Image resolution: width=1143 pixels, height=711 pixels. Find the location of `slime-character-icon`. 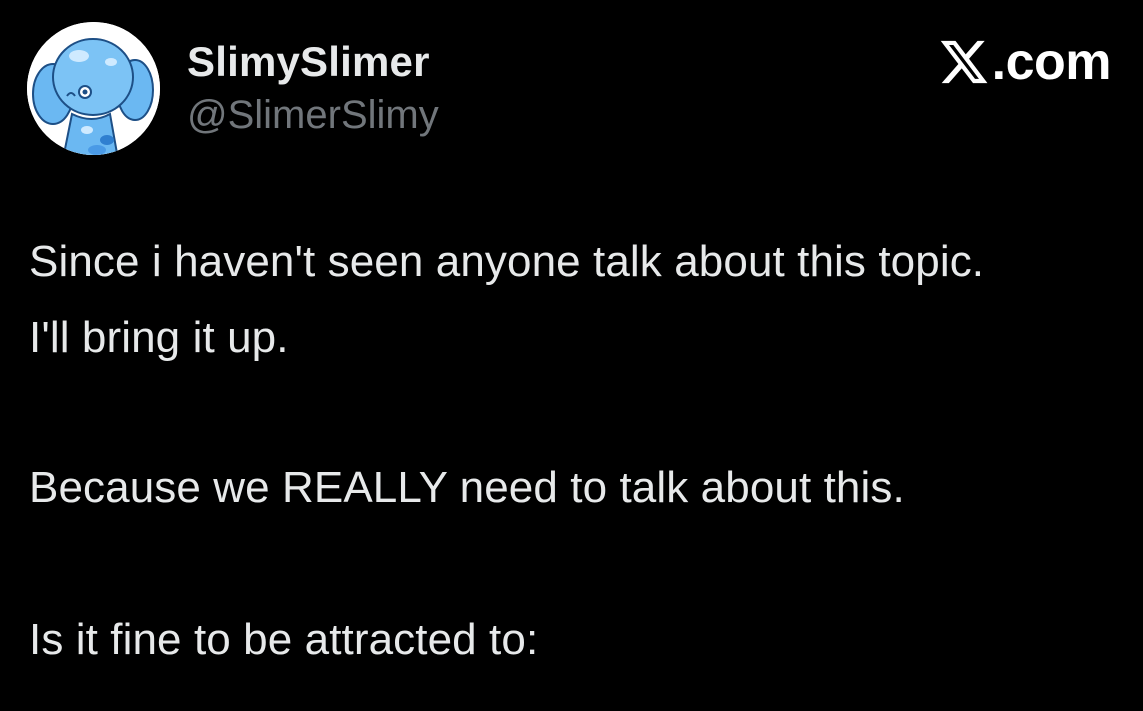

slime-character-icon is located at coordinates (93, 88).